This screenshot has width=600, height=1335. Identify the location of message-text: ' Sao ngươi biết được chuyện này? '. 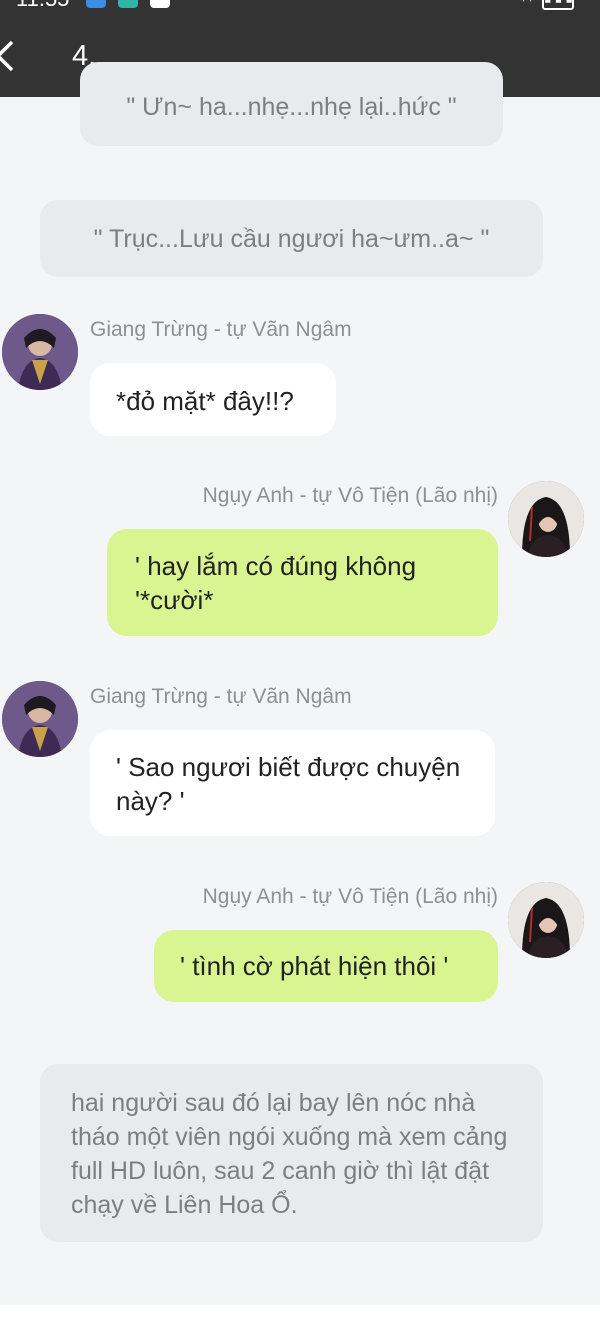
(288, 784).